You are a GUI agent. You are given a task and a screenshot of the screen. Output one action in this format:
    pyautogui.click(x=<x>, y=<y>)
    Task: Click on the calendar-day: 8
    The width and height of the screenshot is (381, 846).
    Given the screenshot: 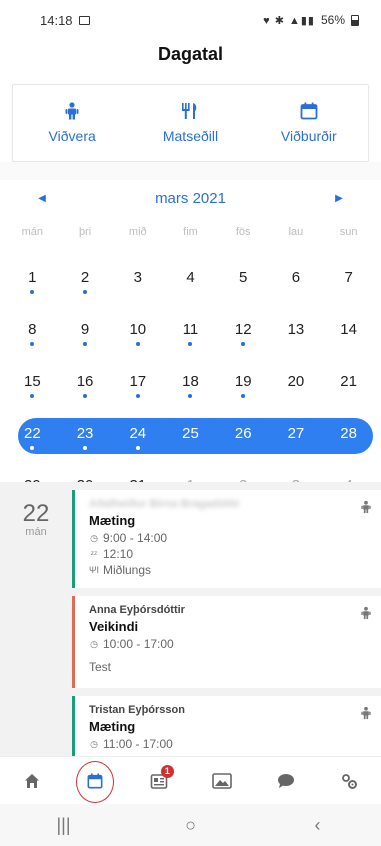 What is the action you would take?
    pyautogui.click(x=32, y=330)
    